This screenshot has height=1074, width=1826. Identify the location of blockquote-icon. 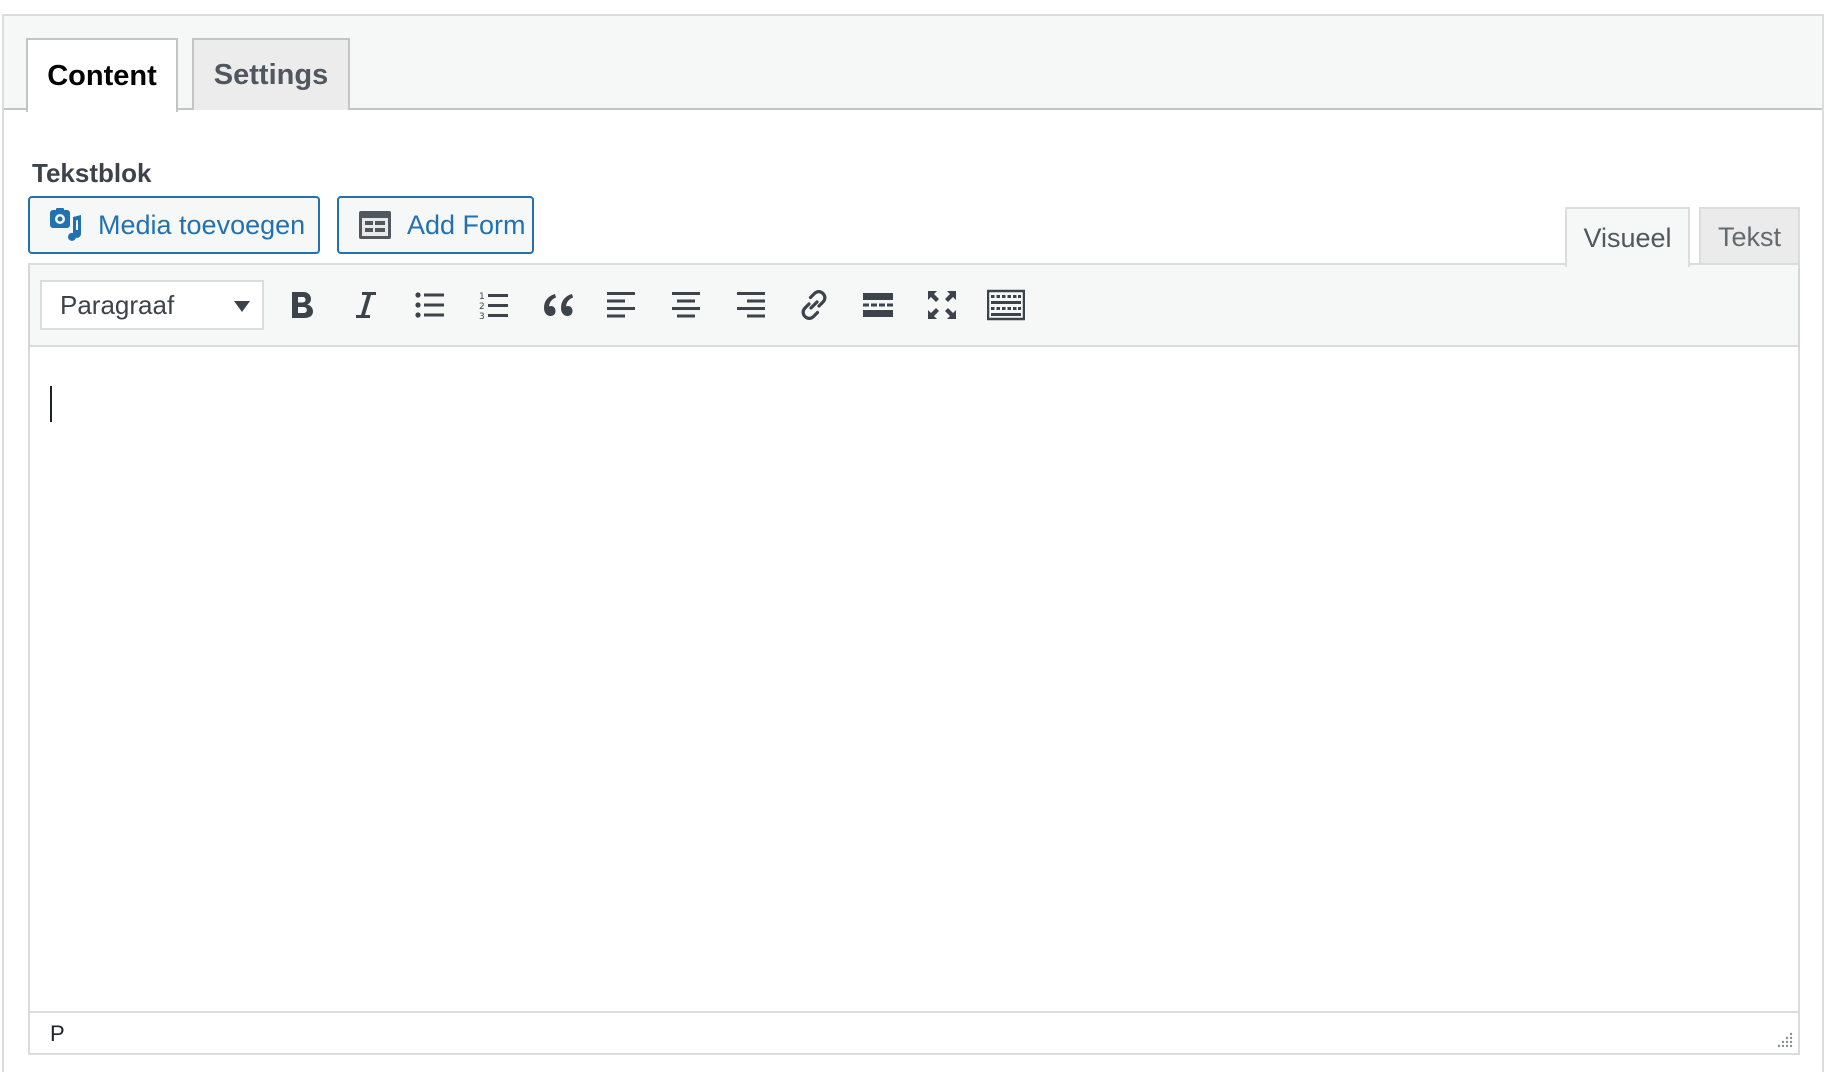
(558, 305).